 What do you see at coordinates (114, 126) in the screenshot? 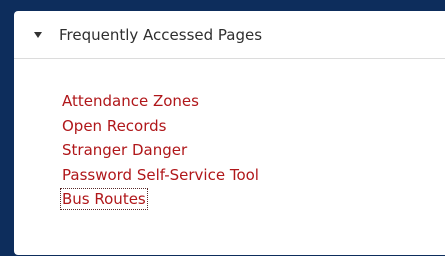
I see `link-open-records: Open Records` at bounding box center [114, 126].